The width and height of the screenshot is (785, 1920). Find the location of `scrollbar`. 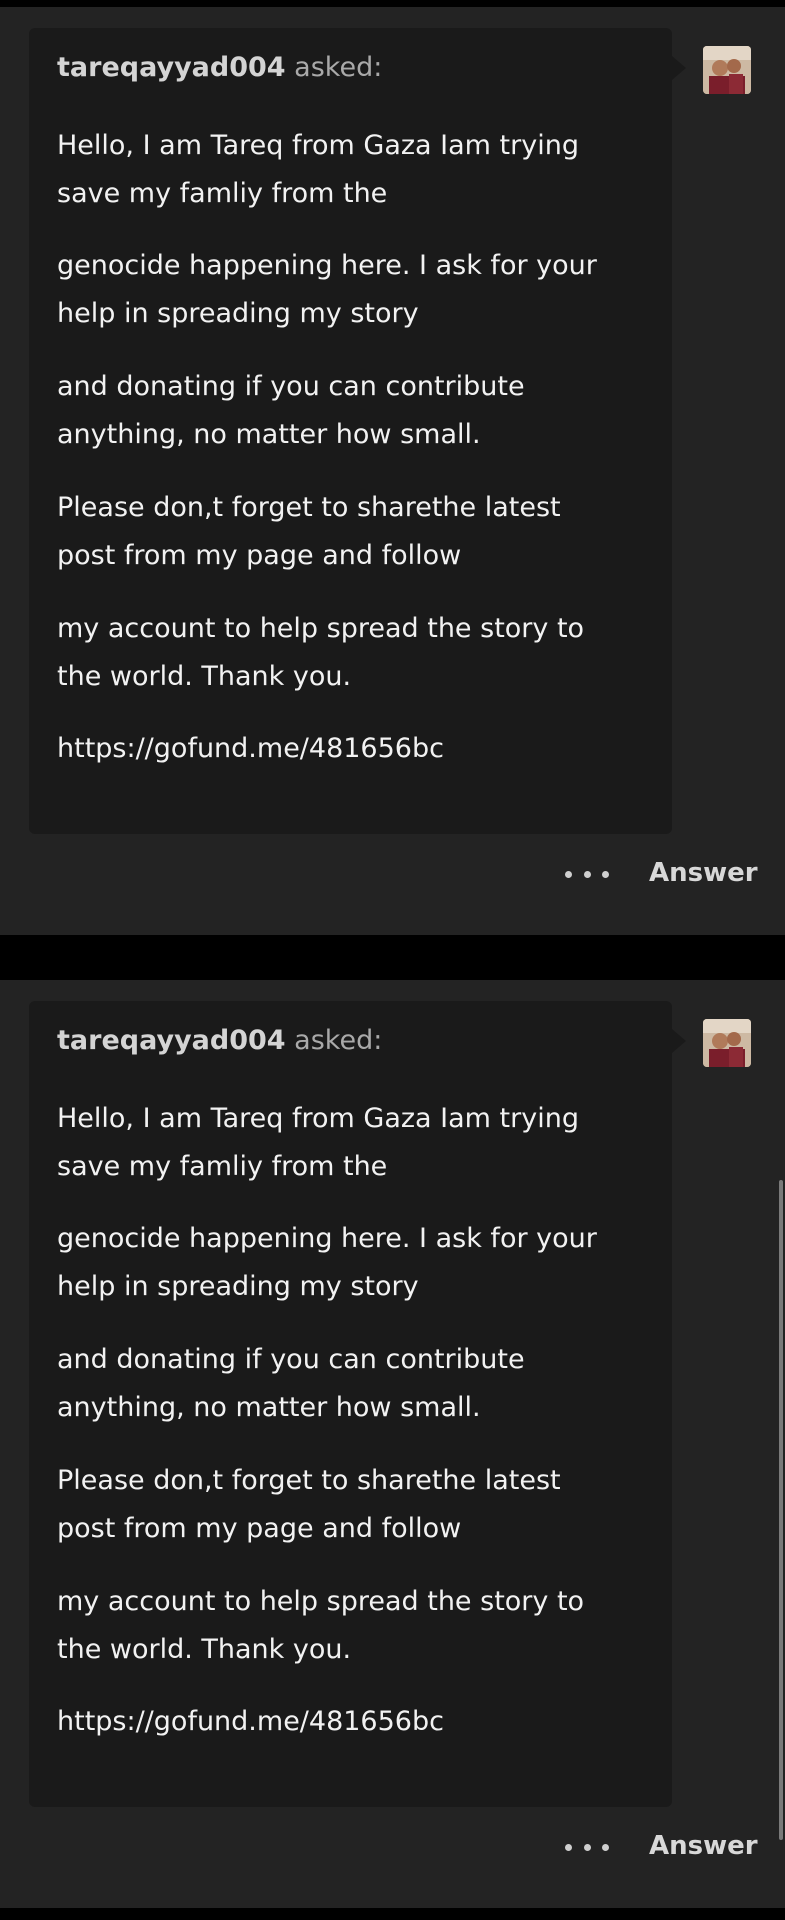

scrollbar is located at coordinates (781, 1510).